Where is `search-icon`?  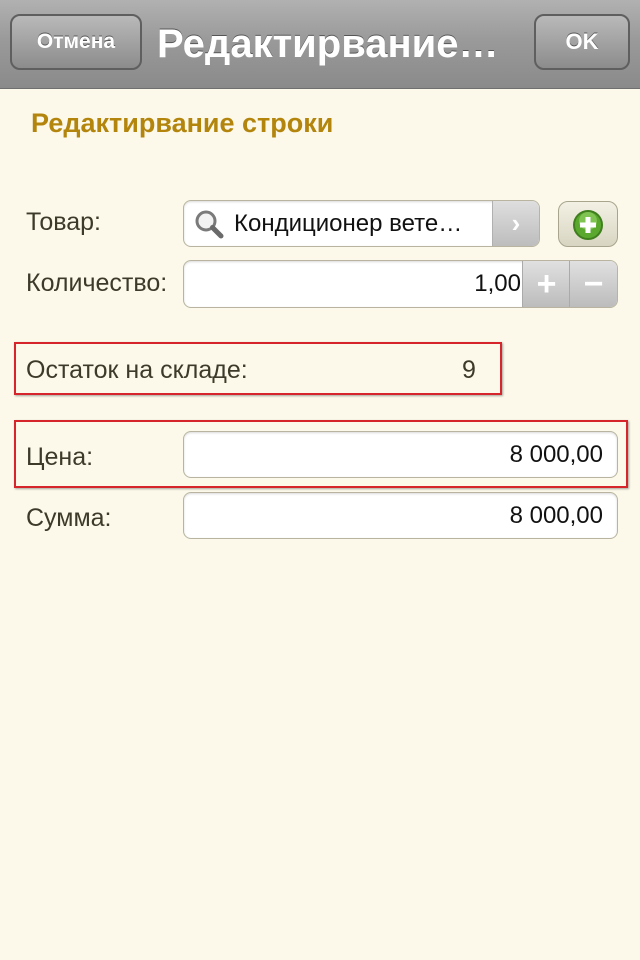 search-icon is located at coordinates (209, 224).